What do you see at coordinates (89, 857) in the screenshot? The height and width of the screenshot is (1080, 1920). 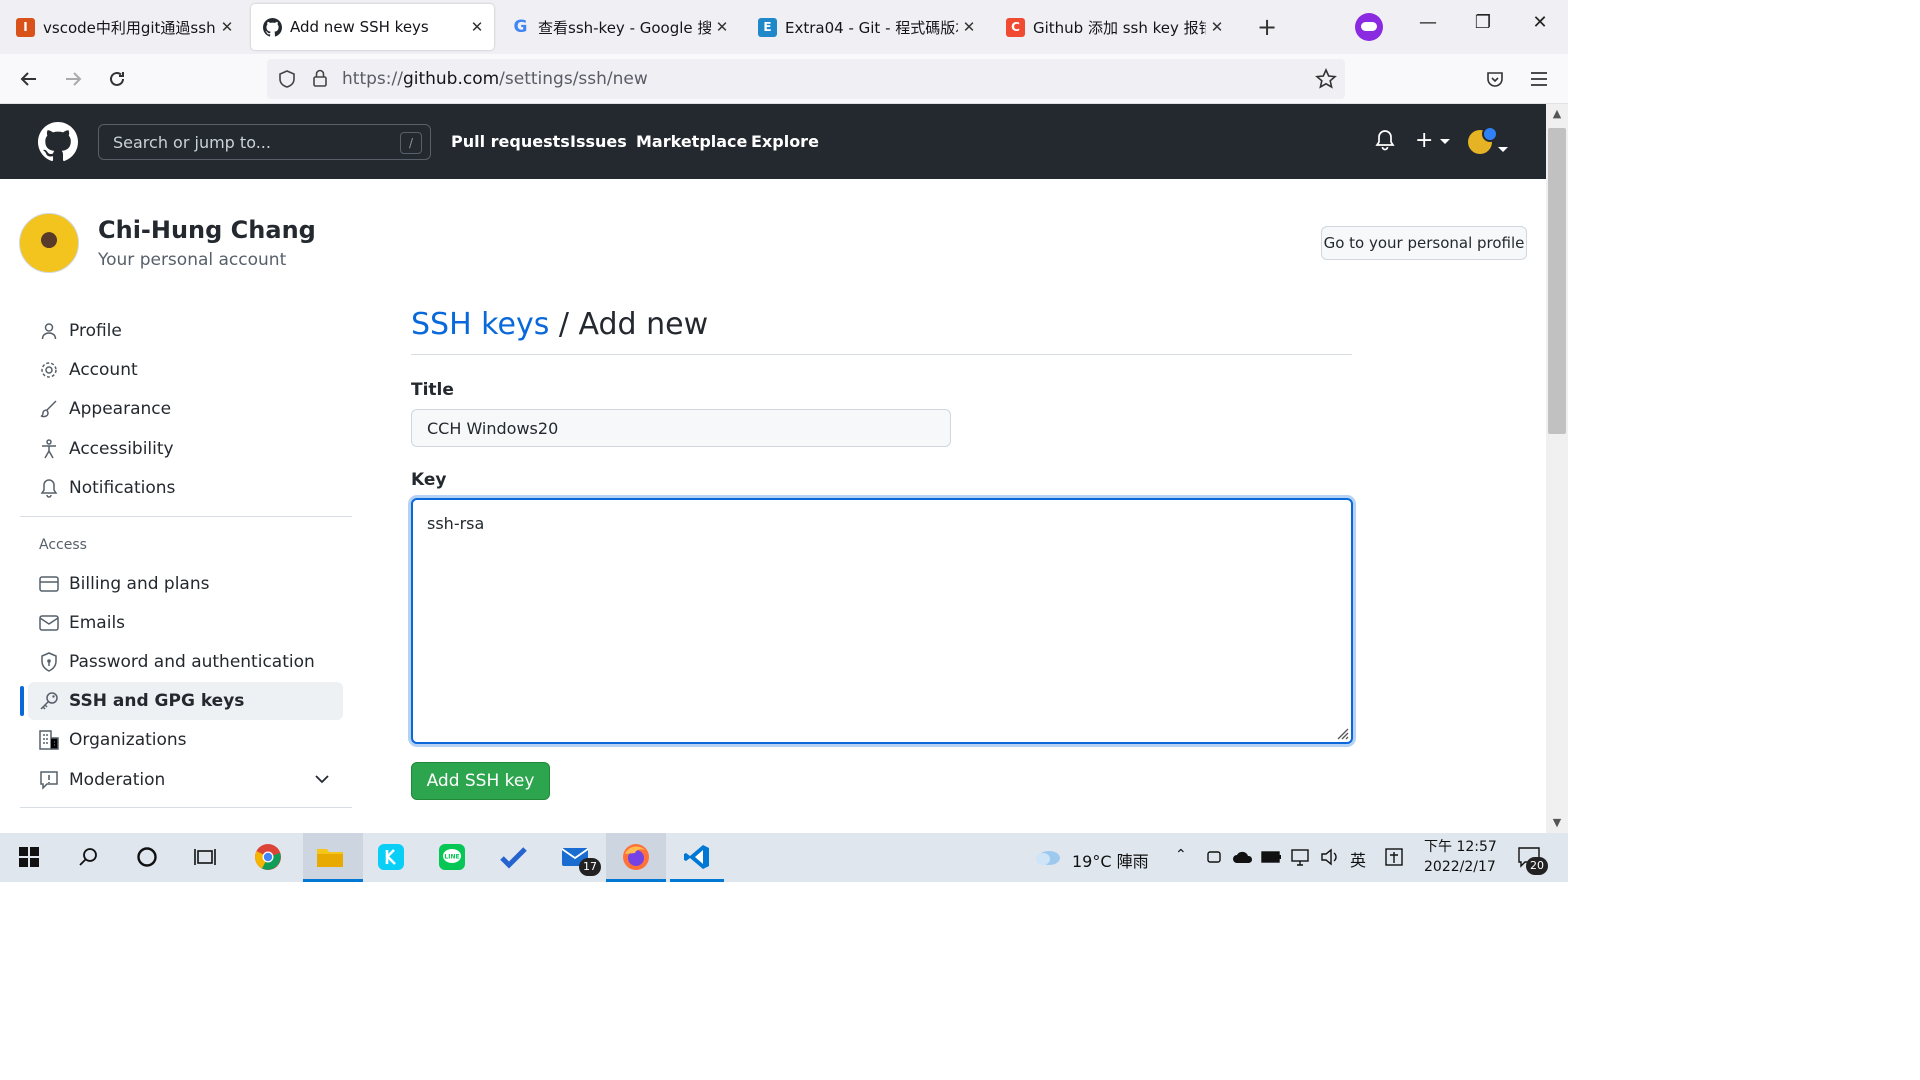 I see `search-icon` at bounding box center [89, 857].